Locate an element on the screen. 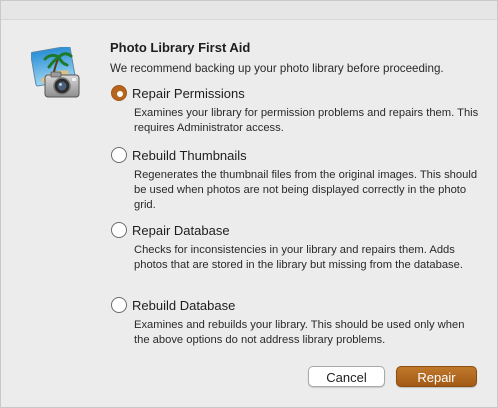 Image resolution: width=498 pixels, height=408 pixels. option-label: Repair Database is located at coordinates (181, 230).